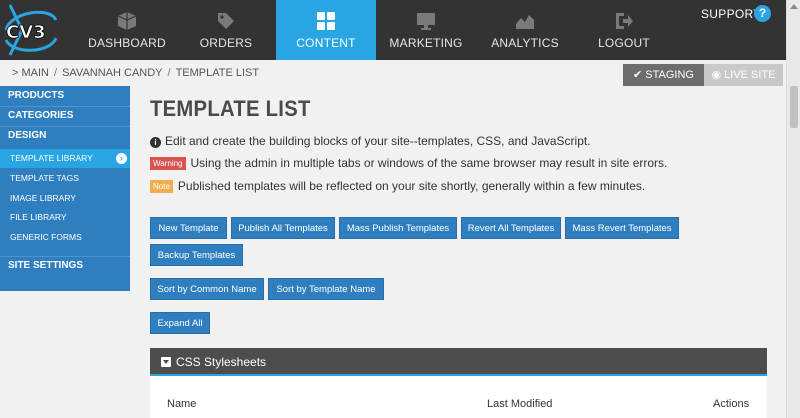 The height and width of the screenshot is (418, 800). What do you see at coordinates (196, 255) in the screenshot?
I see `backup-templates-button: Backup Templates` at bounding box center [196, 255].